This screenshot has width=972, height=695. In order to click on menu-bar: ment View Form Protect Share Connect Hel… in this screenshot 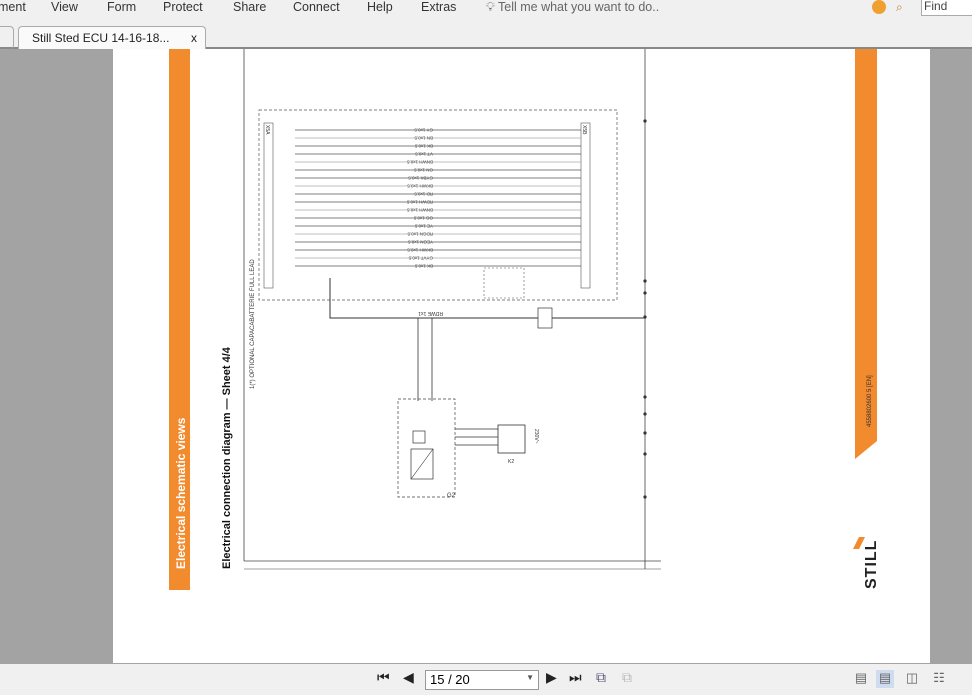, I will do `click(486, 11)`.